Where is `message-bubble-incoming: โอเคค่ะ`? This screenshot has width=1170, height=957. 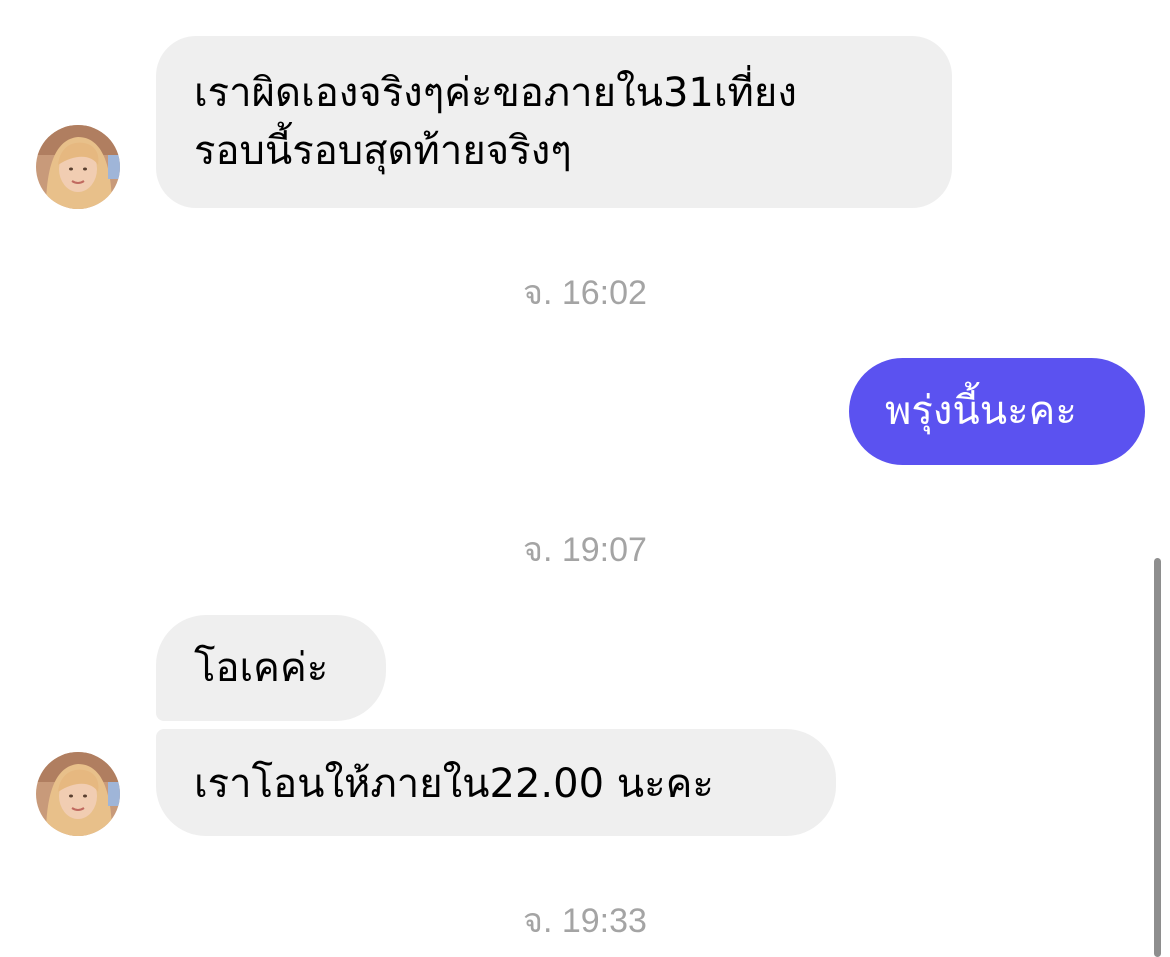
message-bubble-incoming: โอเคค่ะ is located at coordinates (271, 668).